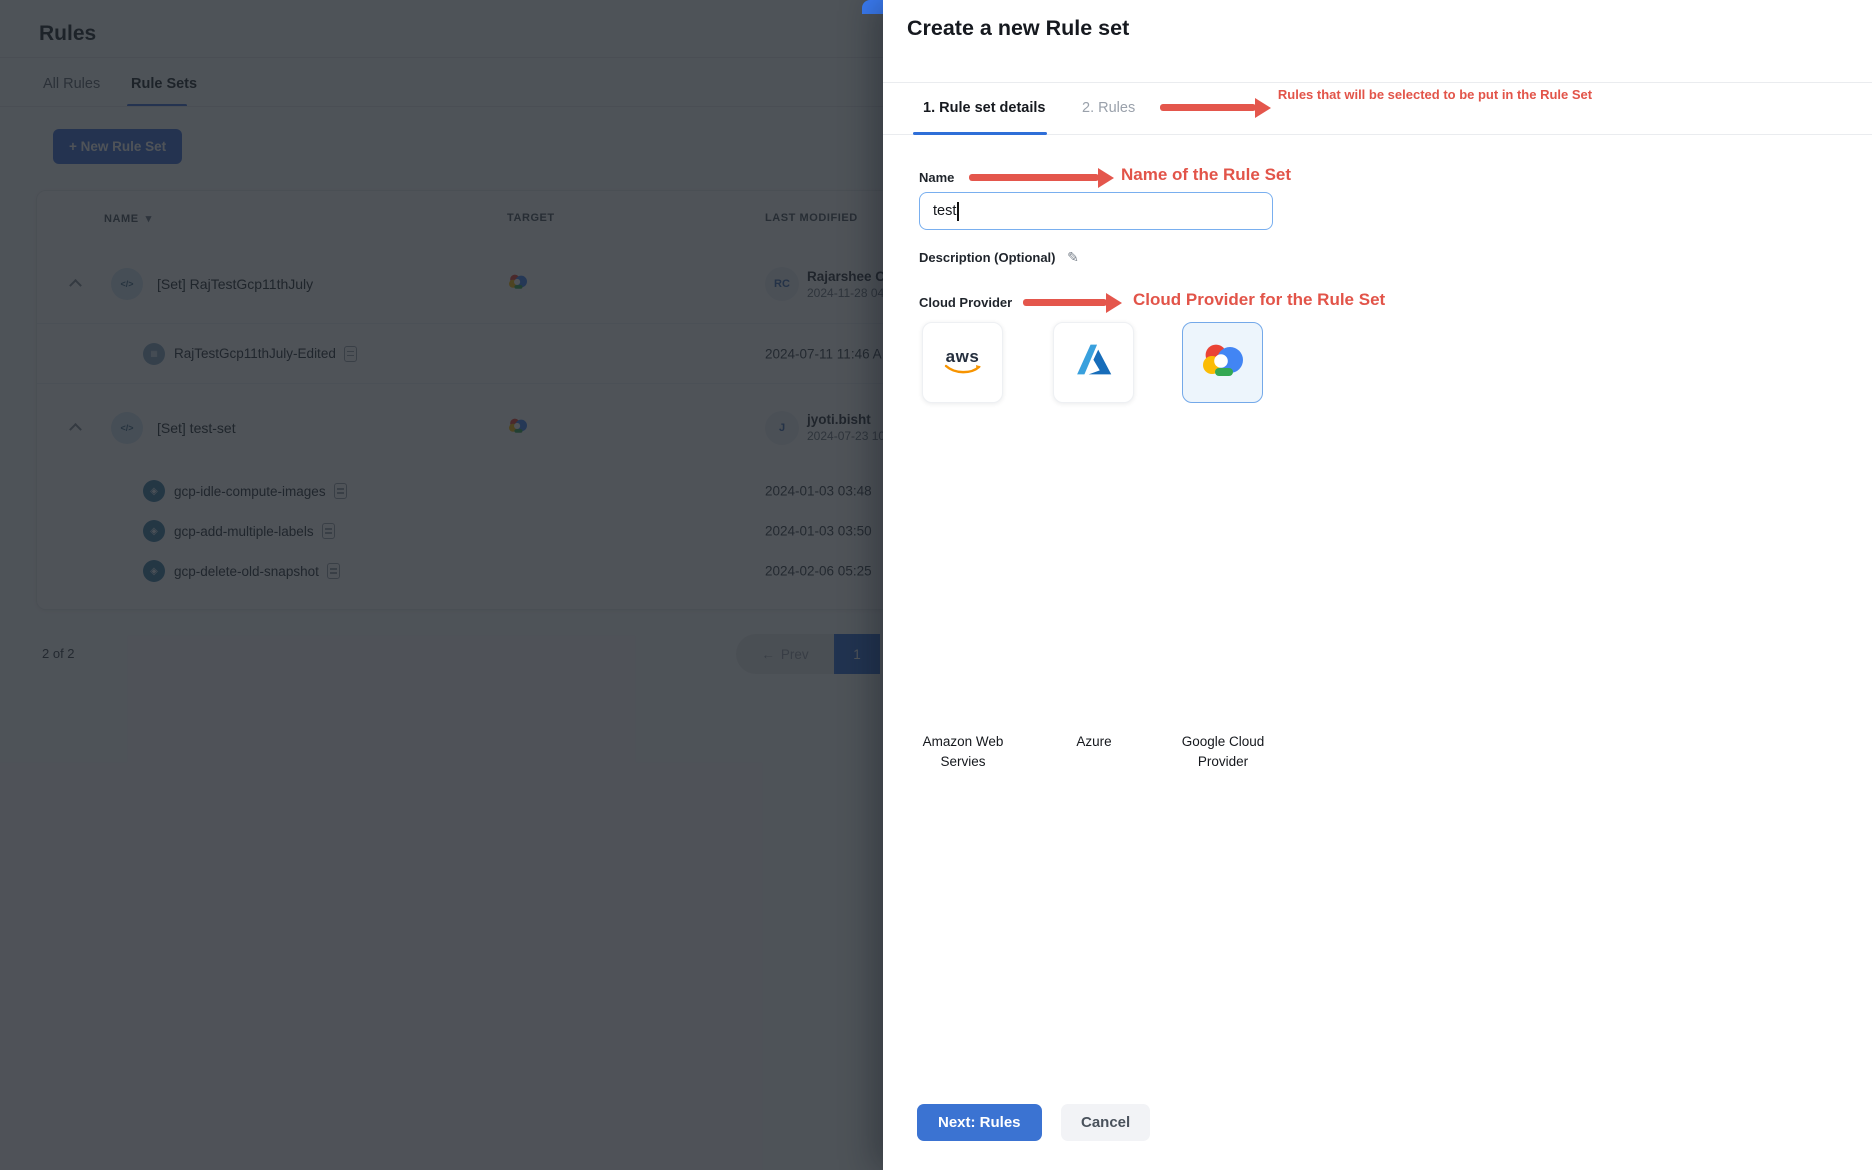 The height and width of the screenshot is (1170, 1872). Describe the element at coordinates (1096, 211) in the screenshot. I see `rule-set-name-input: test` at that location.